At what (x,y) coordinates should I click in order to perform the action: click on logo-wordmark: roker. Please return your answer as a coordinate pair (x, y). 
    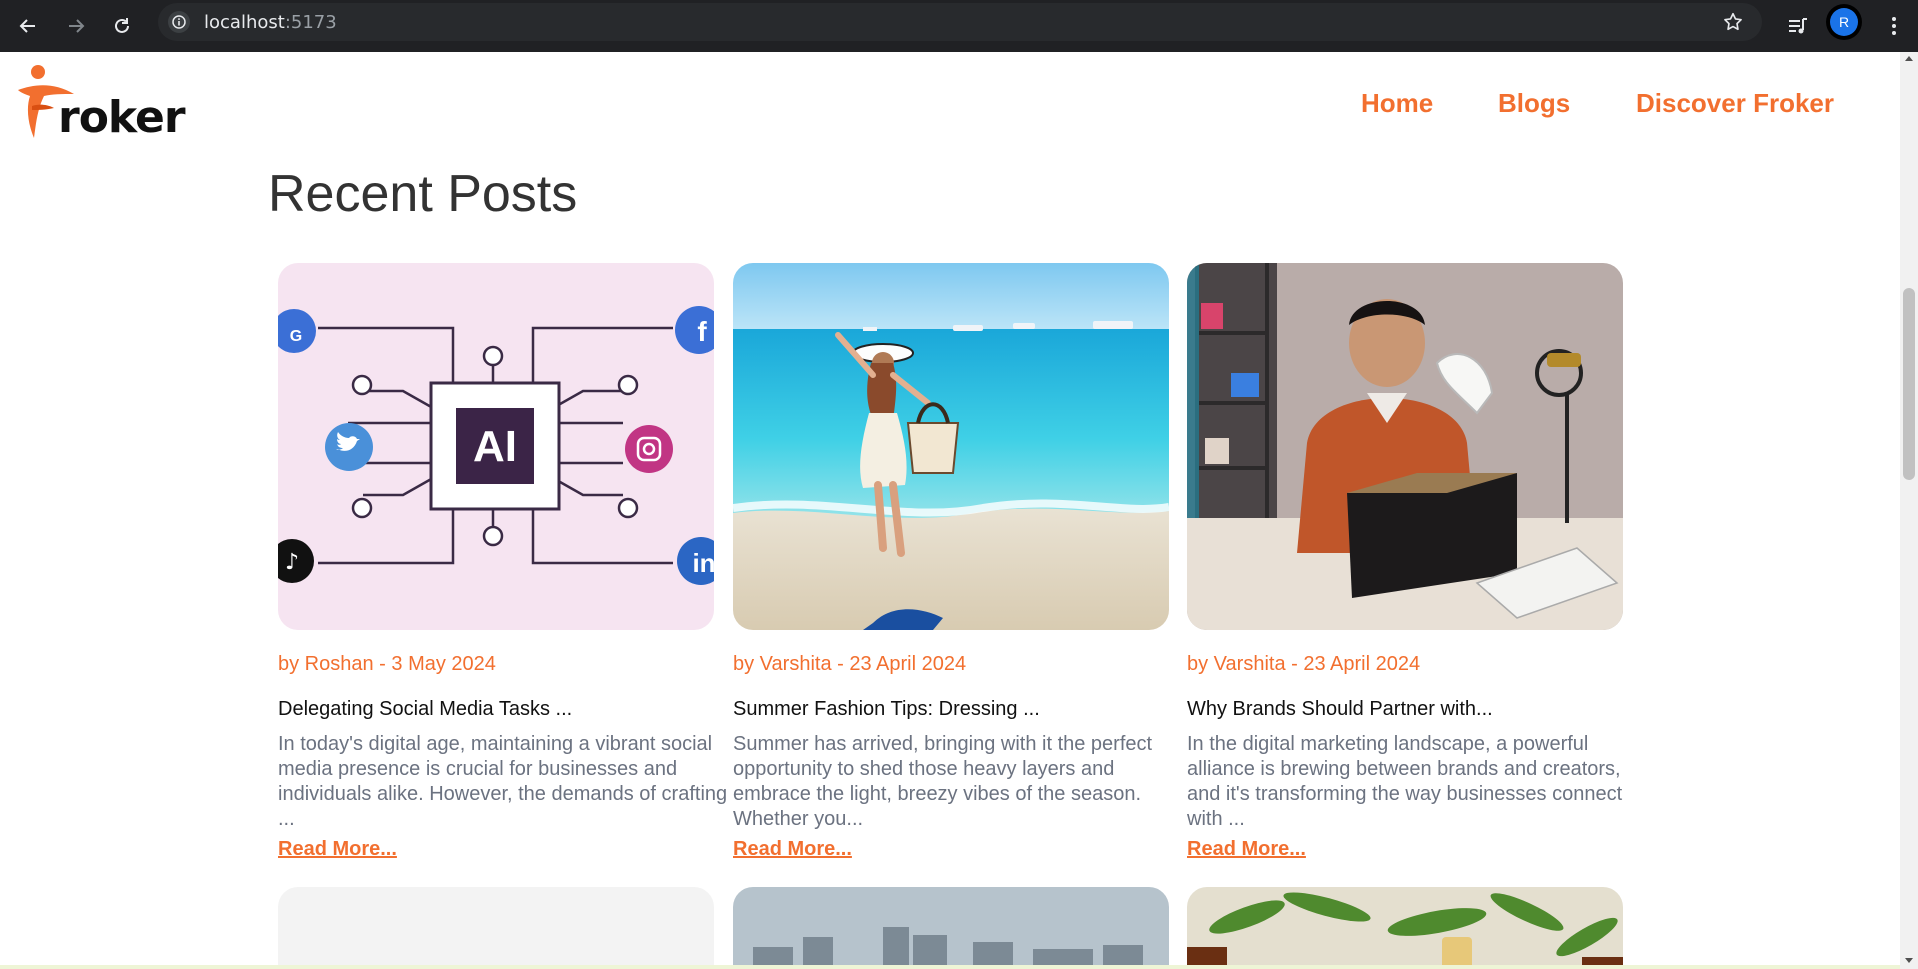
    Looking at the image, I should click on (122, 117).